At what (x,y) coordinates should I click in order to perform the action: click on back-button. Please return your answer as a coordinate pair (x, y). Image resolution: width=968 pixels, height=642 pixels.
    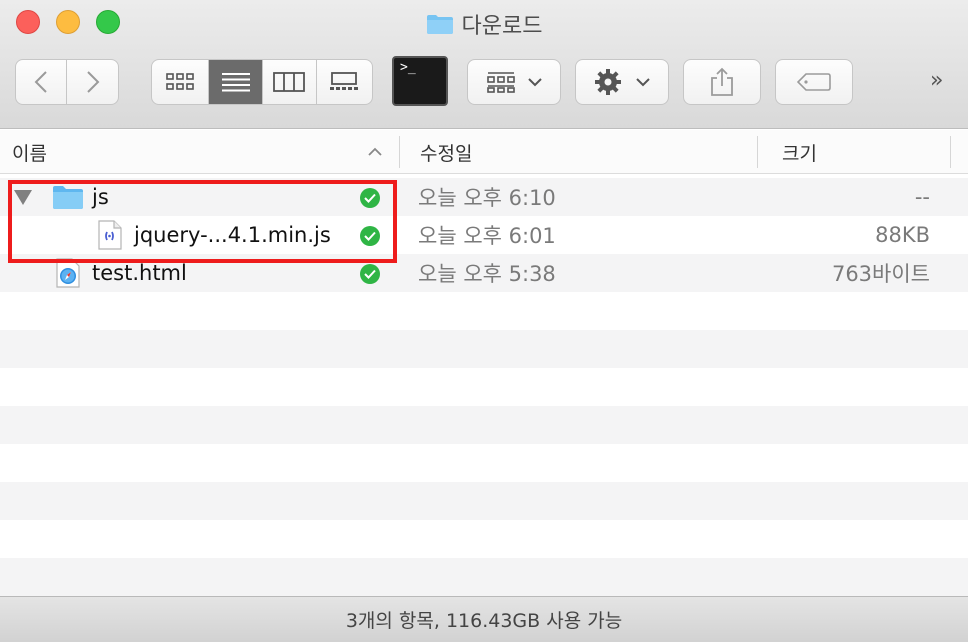
    Looking at the image, I should click on (41, 82).